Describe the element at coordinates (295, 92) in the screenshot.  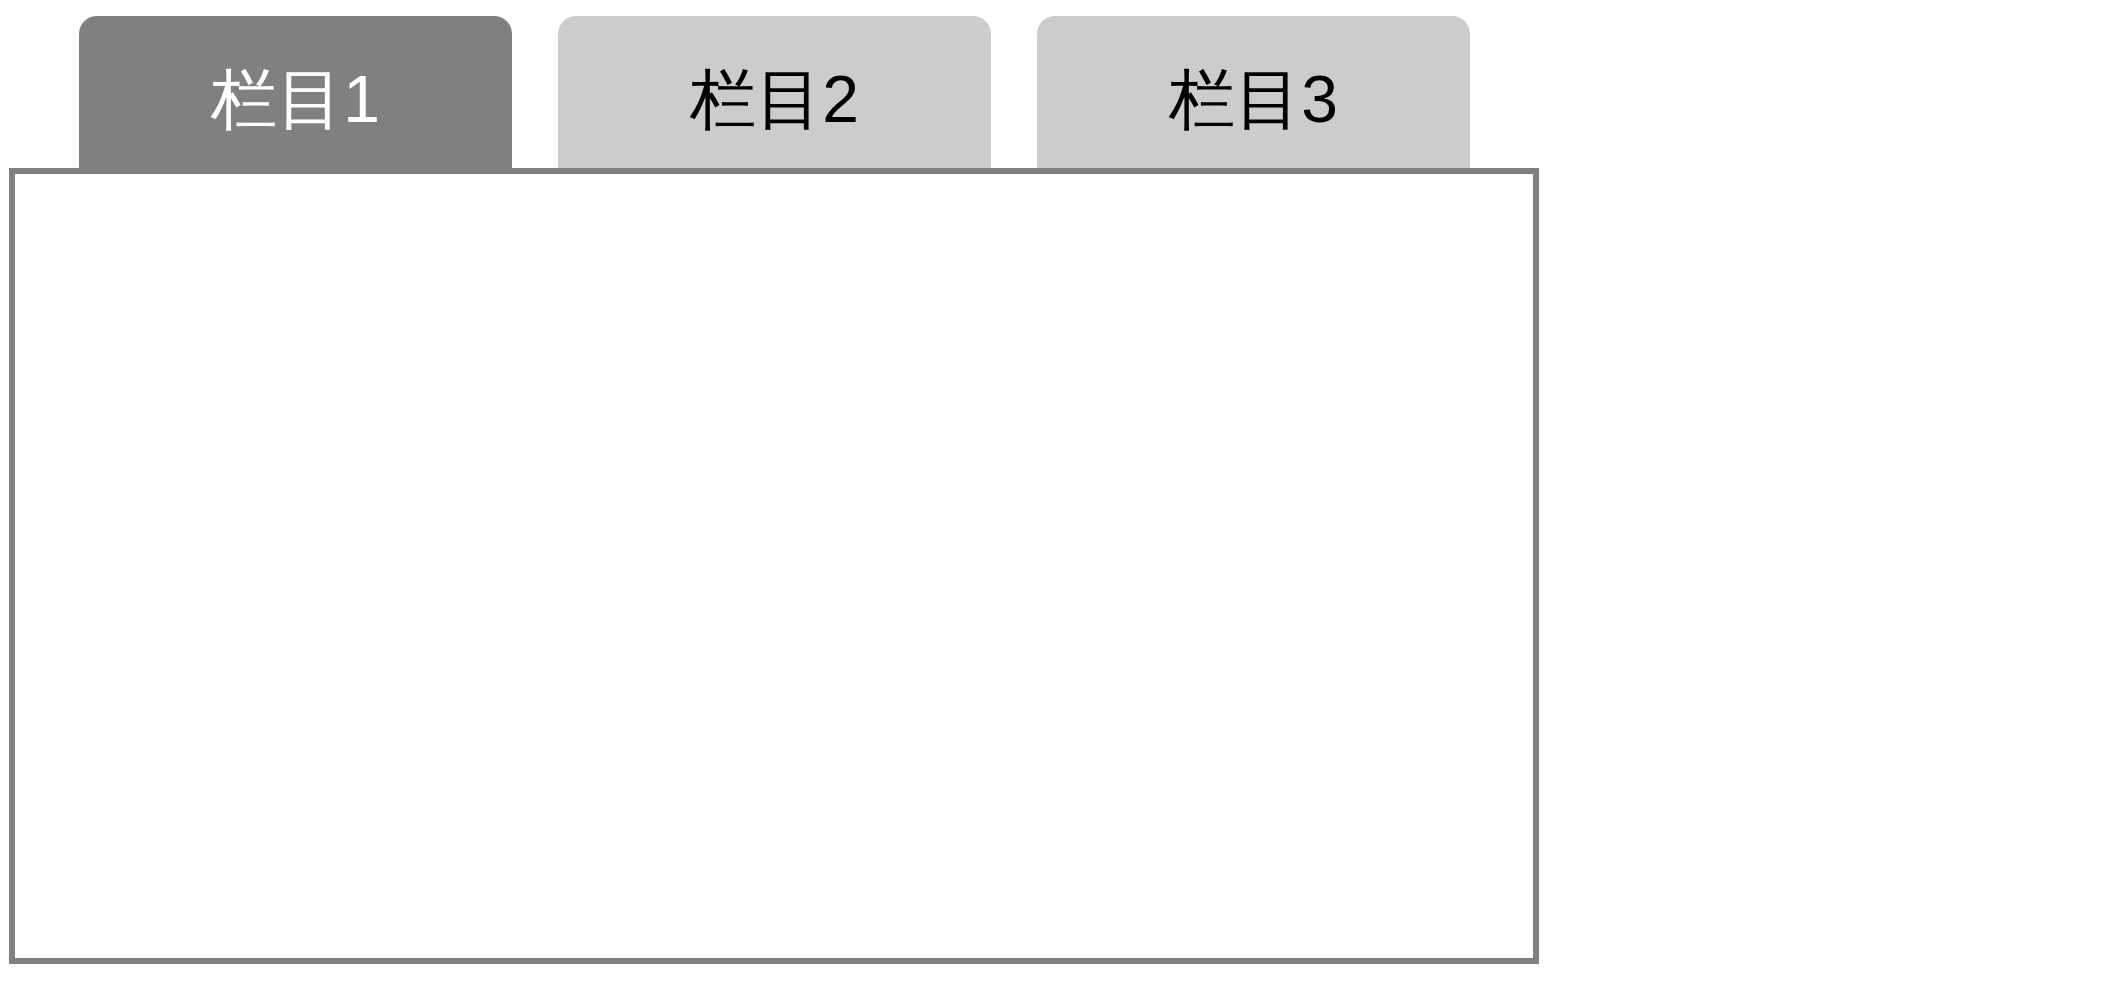
I see `tab: 栏目1` at that location.